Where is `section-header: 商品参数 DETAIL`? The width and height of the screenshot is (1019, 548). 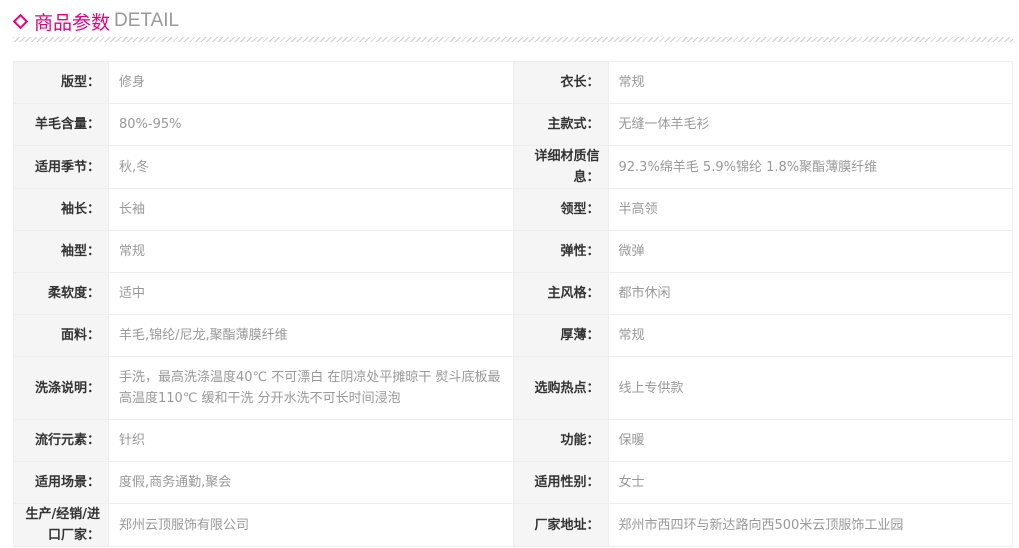
section-header: 商品参数 DETAIL is located at coordinates (96, 21).